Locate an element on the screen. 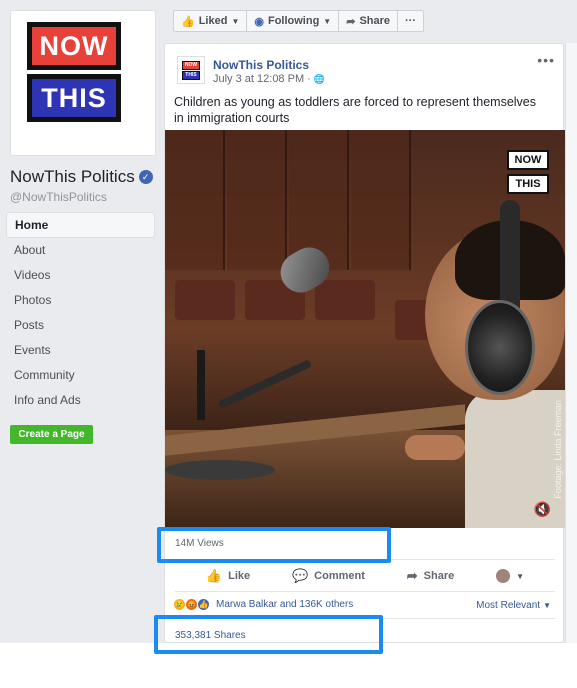 Image resolution: width=577 pixels, height=688 pixels. liked-button: 👍 Liked ▼ is located at coordinates (210, 21).